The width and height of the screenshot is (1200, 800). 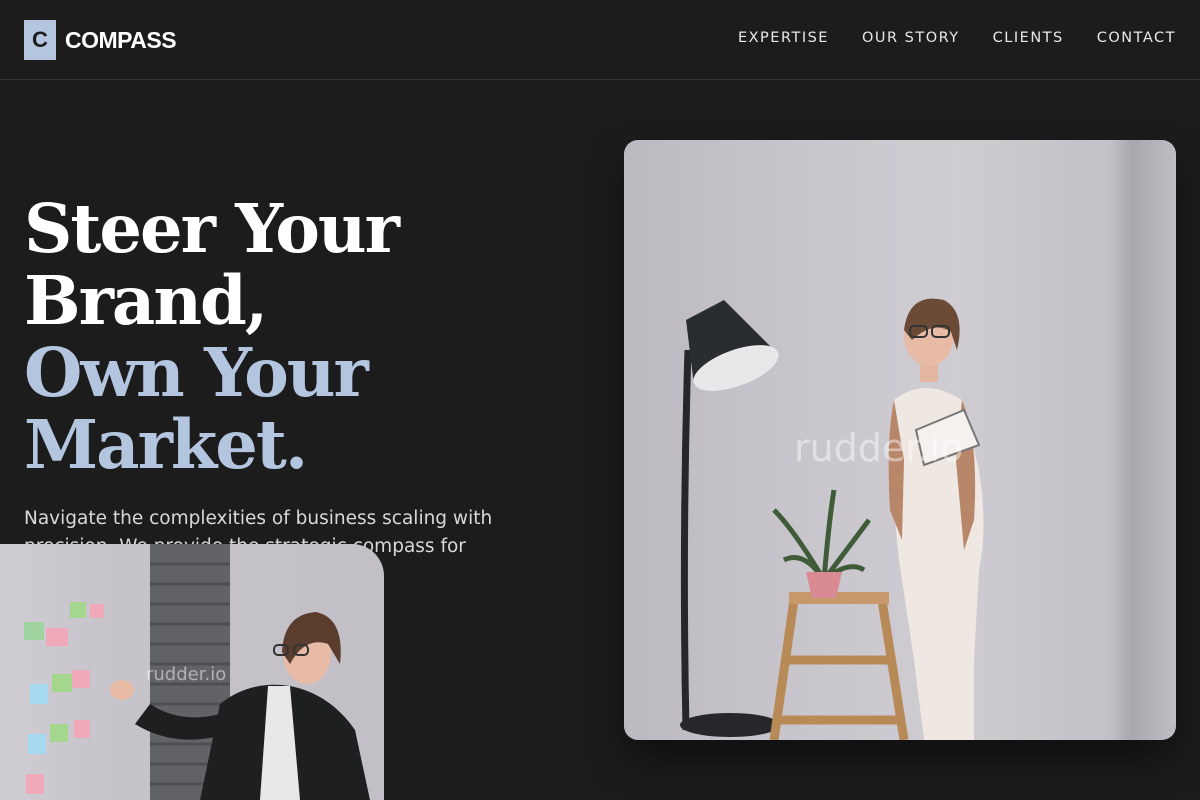 I want to click on brand-name: COMPASS, so click(x=121, y=39).